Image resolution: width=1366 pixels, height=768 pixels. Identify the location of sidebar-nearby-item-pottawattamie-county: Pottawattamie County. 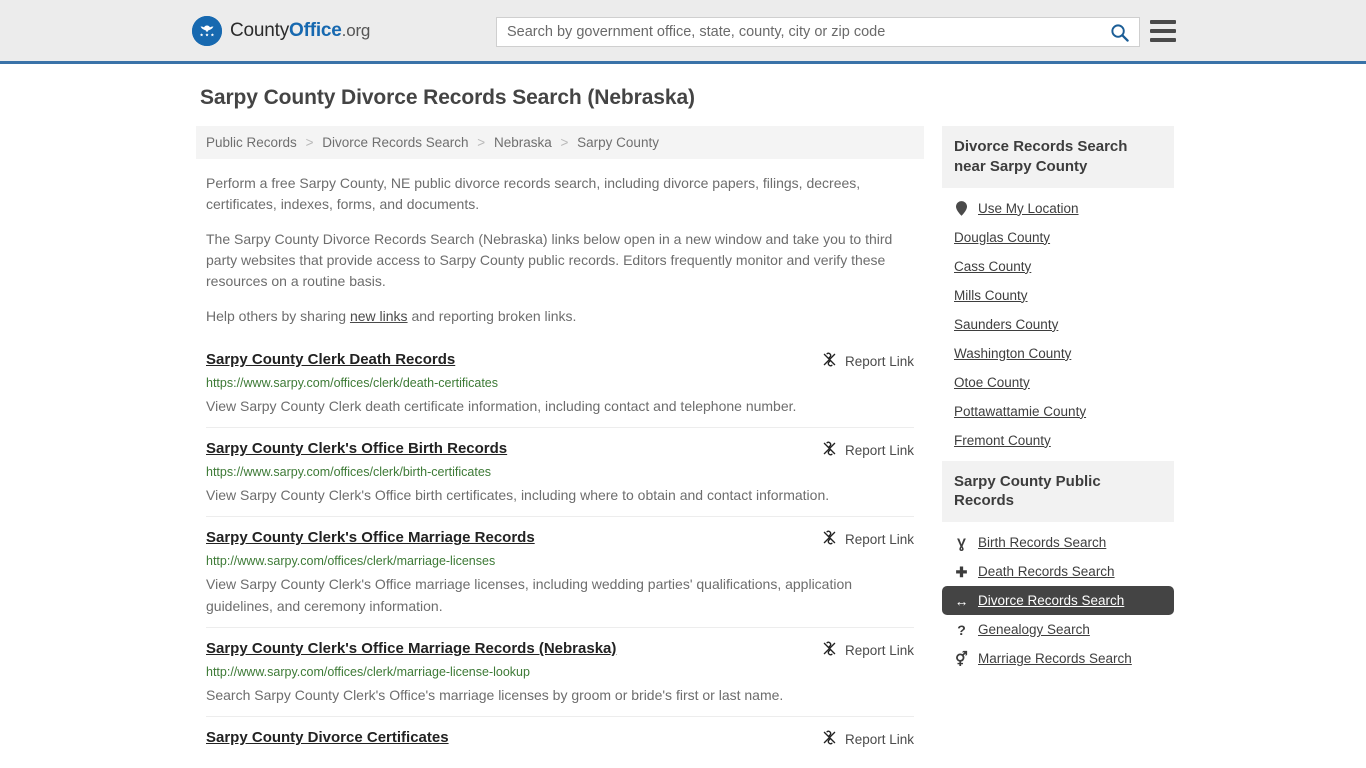
(1058, 411).